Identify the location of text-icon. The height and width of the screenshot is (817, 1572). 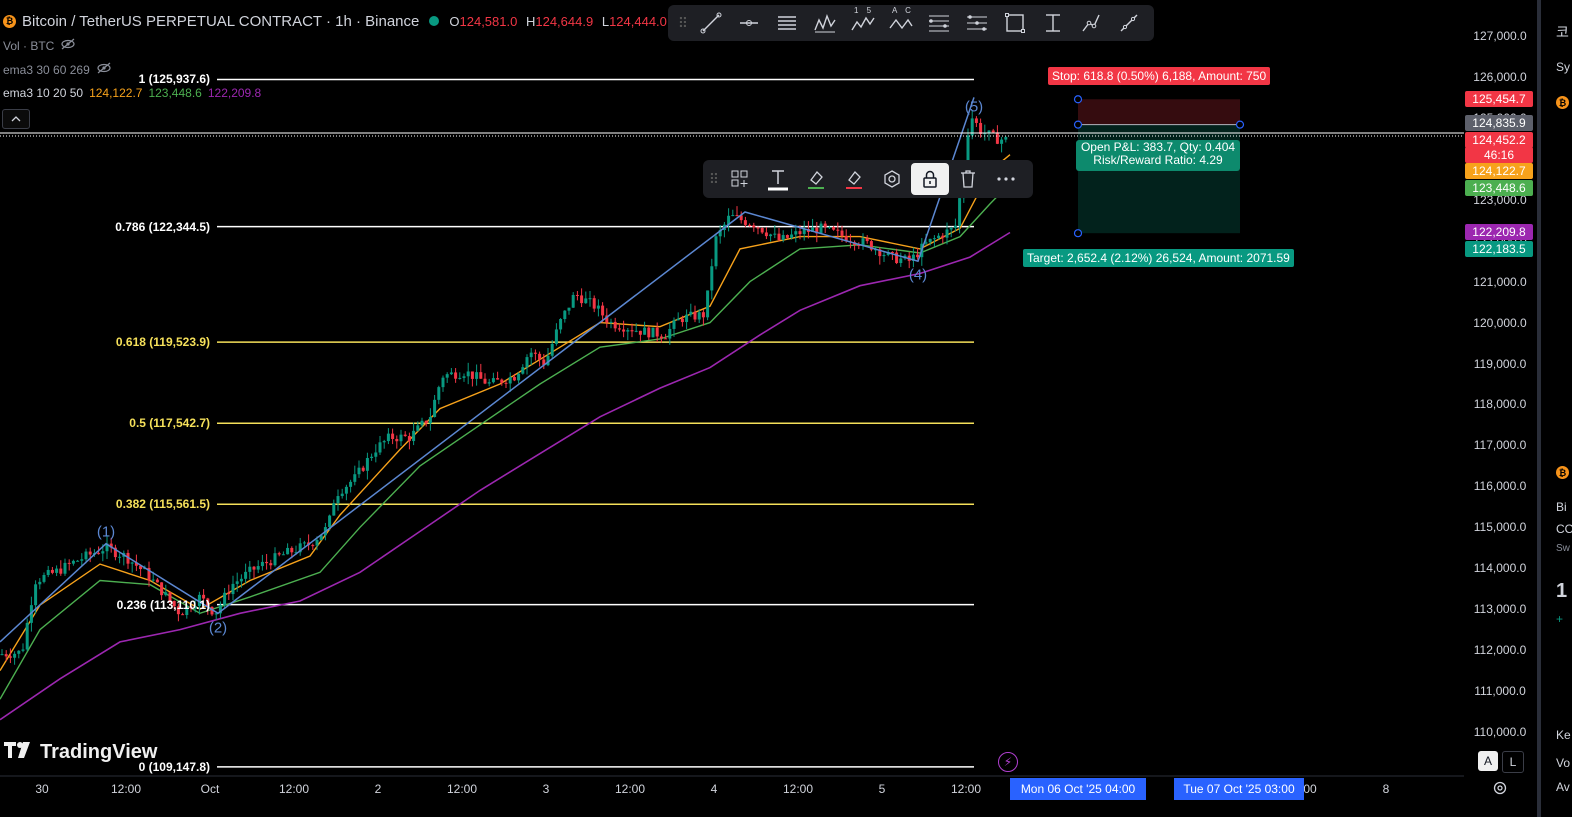
(778, 179).